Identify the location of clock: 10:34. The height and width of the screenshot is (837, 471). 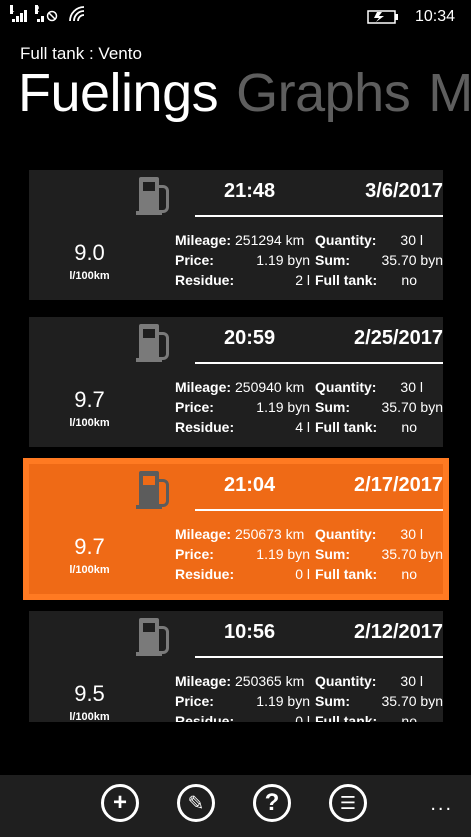
(434, 16).